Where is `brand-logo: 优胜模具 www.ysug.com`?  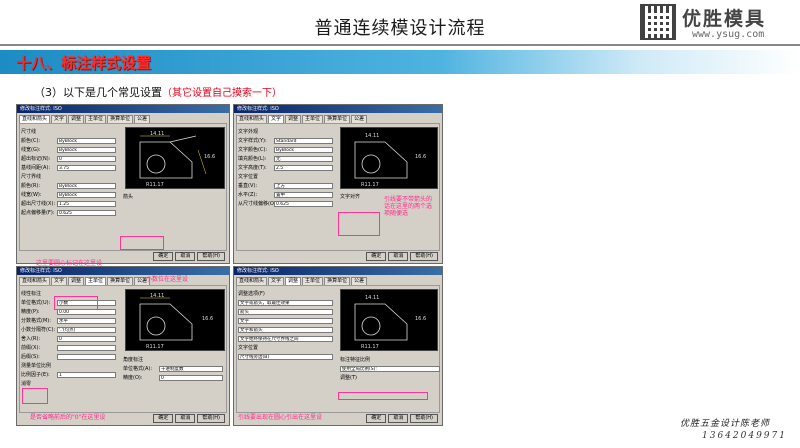
brand-logo: 优胜模具 www.ysug.com is located at coordinates (716, 24).